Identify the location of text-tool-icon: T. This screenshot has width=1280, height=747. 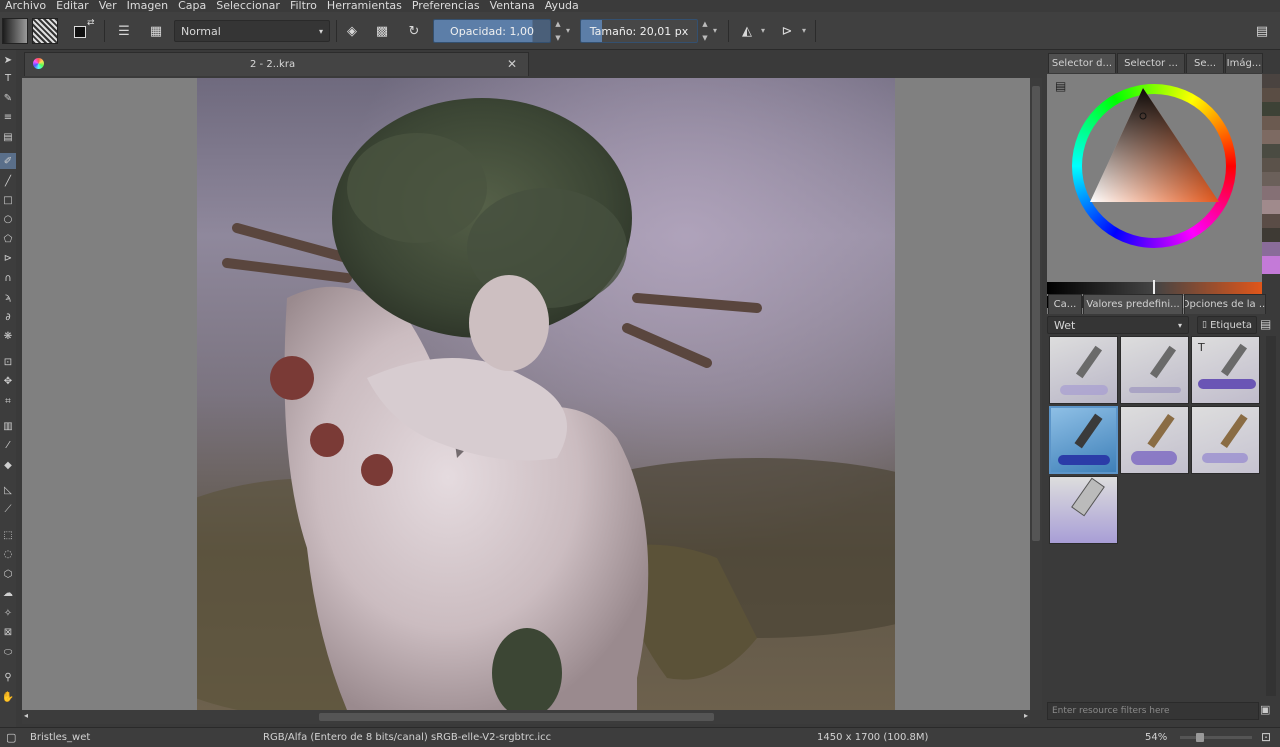
(8, 78).